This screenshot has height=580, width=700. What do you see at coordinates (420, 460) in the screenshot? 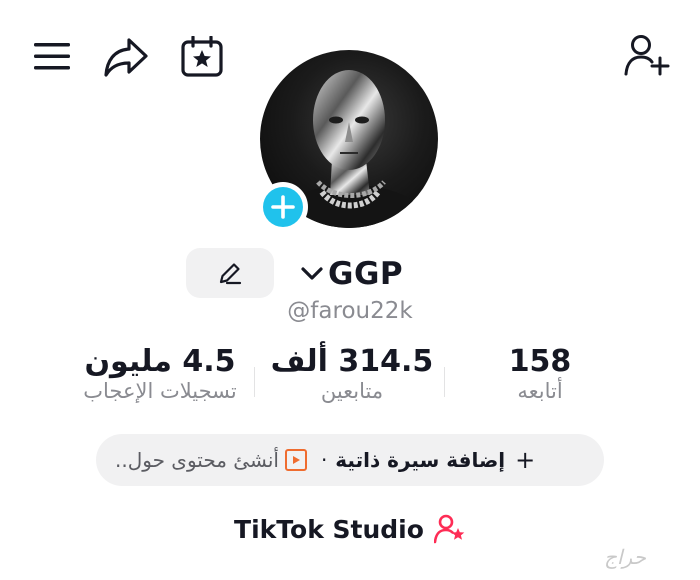
I see `add-bio-label: إضافة سيرة ذاتية` at bounding box center [420, 460].